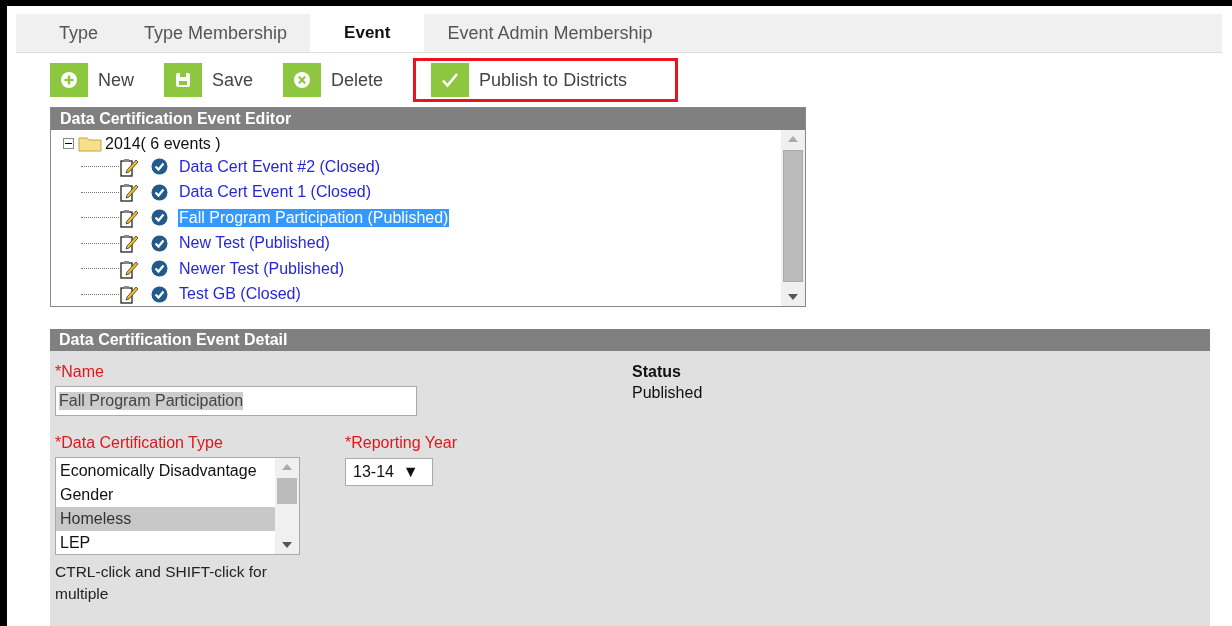 The width and height of the screenshot is (1232, 626). What do you see at coordinates (529, 80) in the screenshot?
I see `publish-button: Publish to Districts` at bounding box center [529, 80].